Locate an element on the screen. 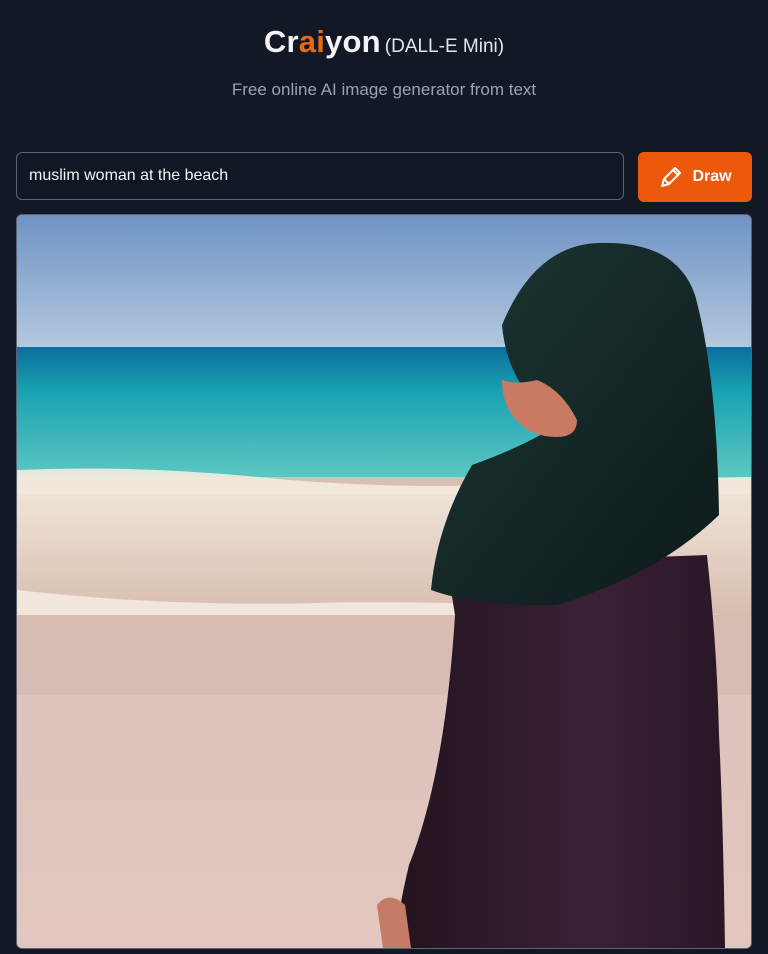  page-title: Craiyon (DALL-E Mini) is located at coordinates (384, 42).